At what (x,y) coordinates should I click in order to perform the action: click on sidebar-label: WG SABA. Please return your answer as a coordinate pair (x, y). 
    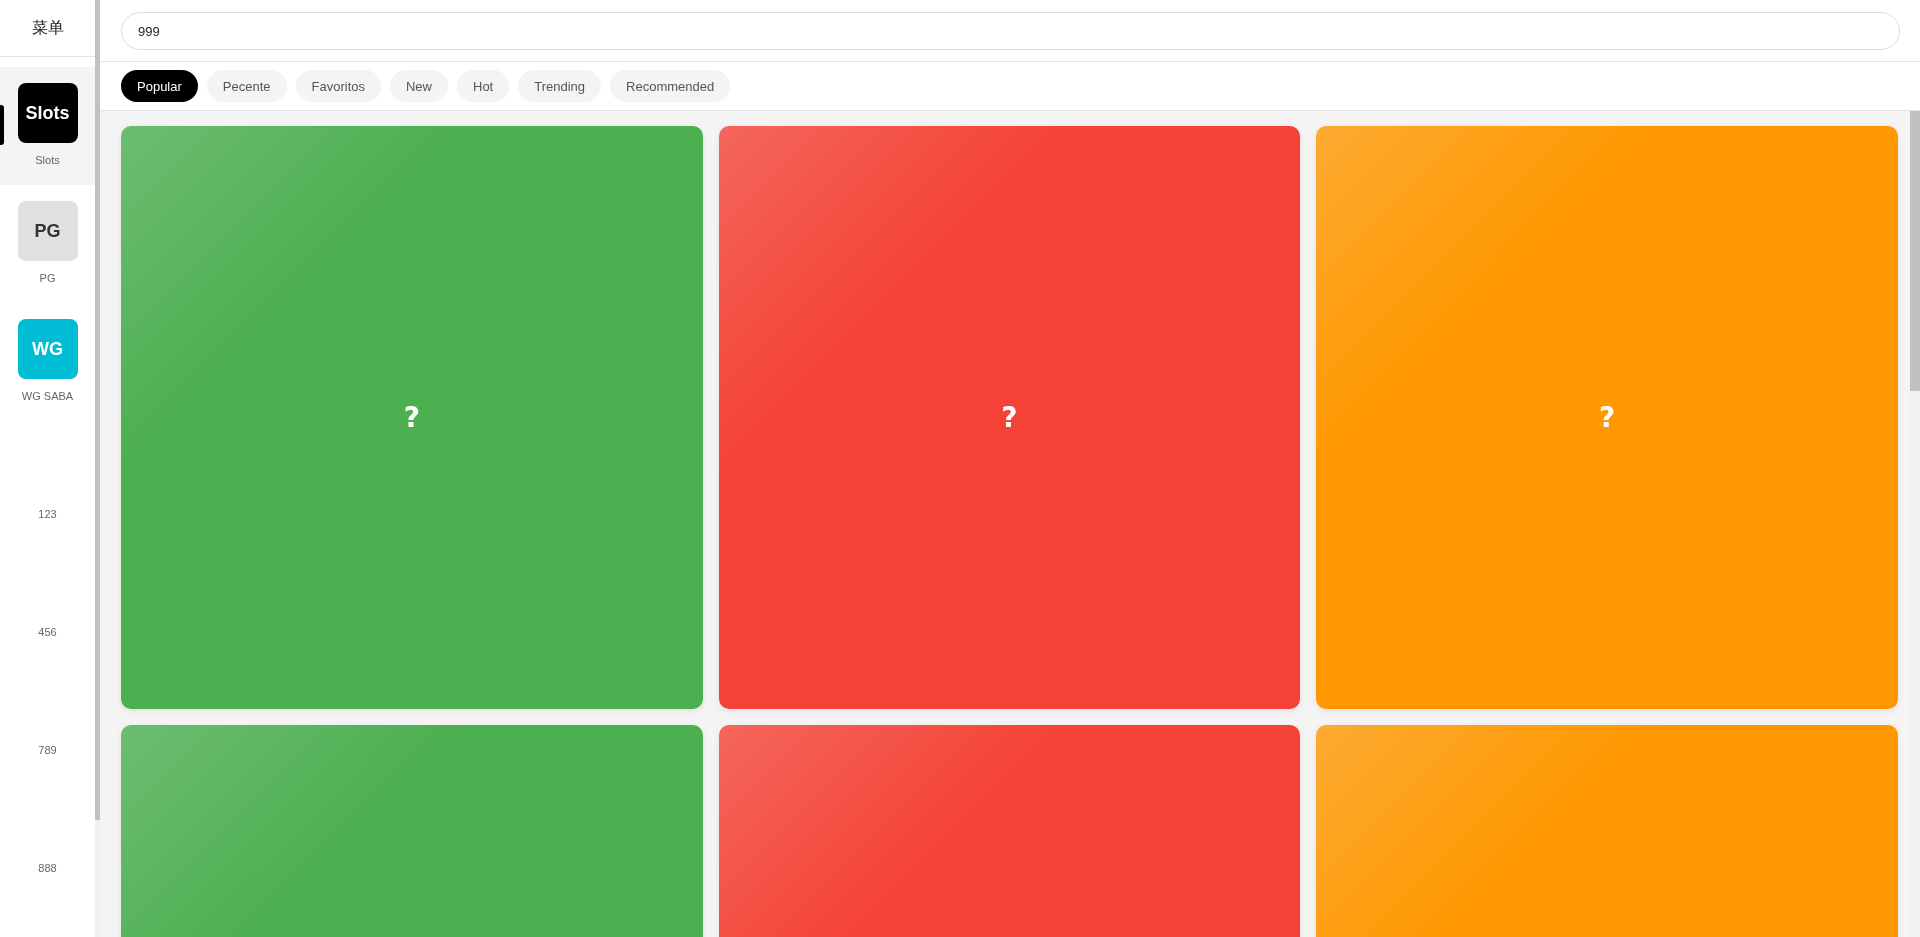
    Looking at the image, I should click on (47, 396).